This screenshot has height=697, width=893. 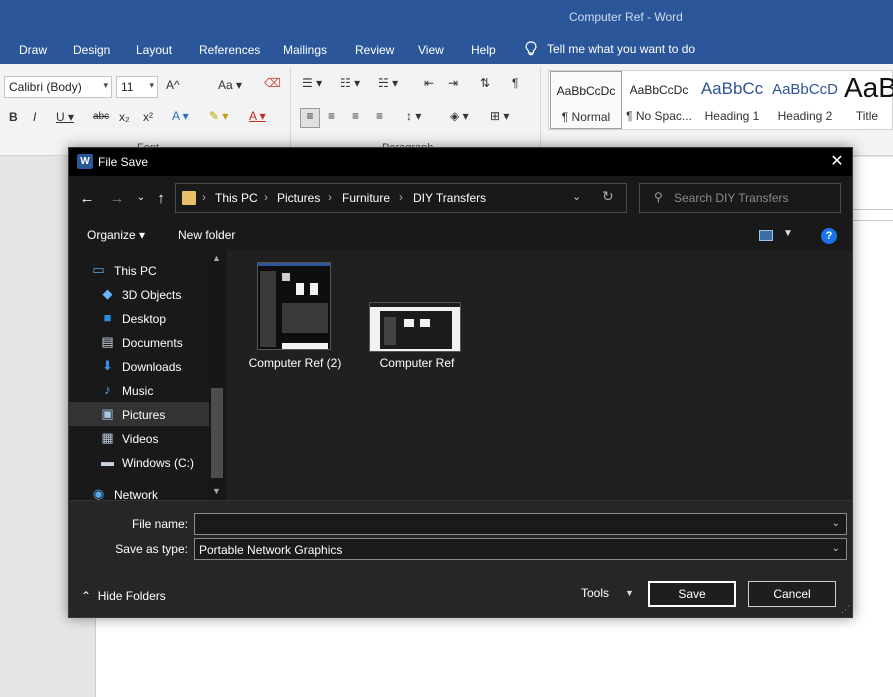 I want to click on underline-icon: U ▾, so click(x=65, y=117).